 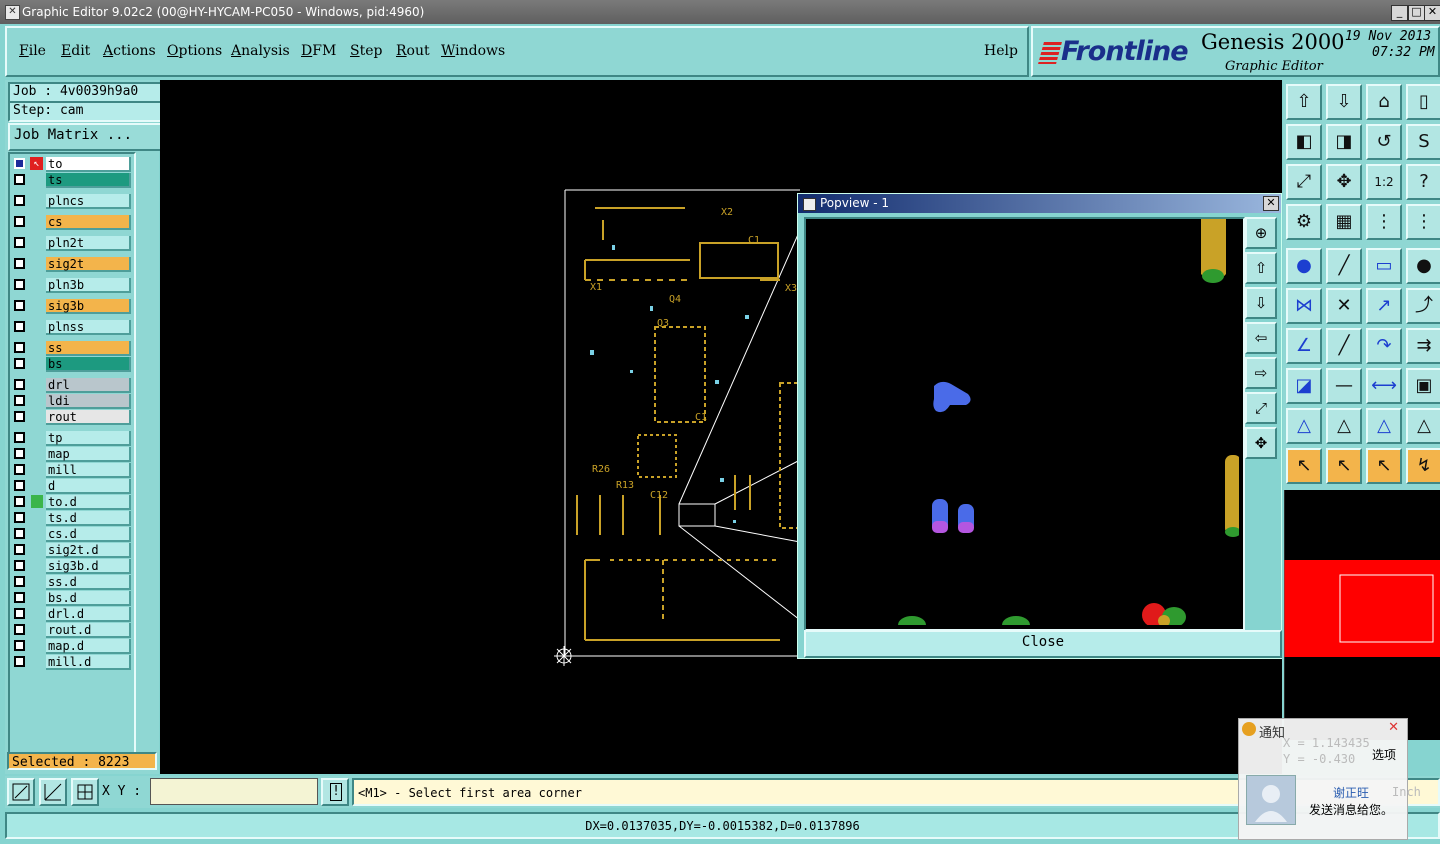 What do you see at coordinates (413, 51) in the screenshot?
I see `menu-rout: Rout` at bounding box center [413, 51].